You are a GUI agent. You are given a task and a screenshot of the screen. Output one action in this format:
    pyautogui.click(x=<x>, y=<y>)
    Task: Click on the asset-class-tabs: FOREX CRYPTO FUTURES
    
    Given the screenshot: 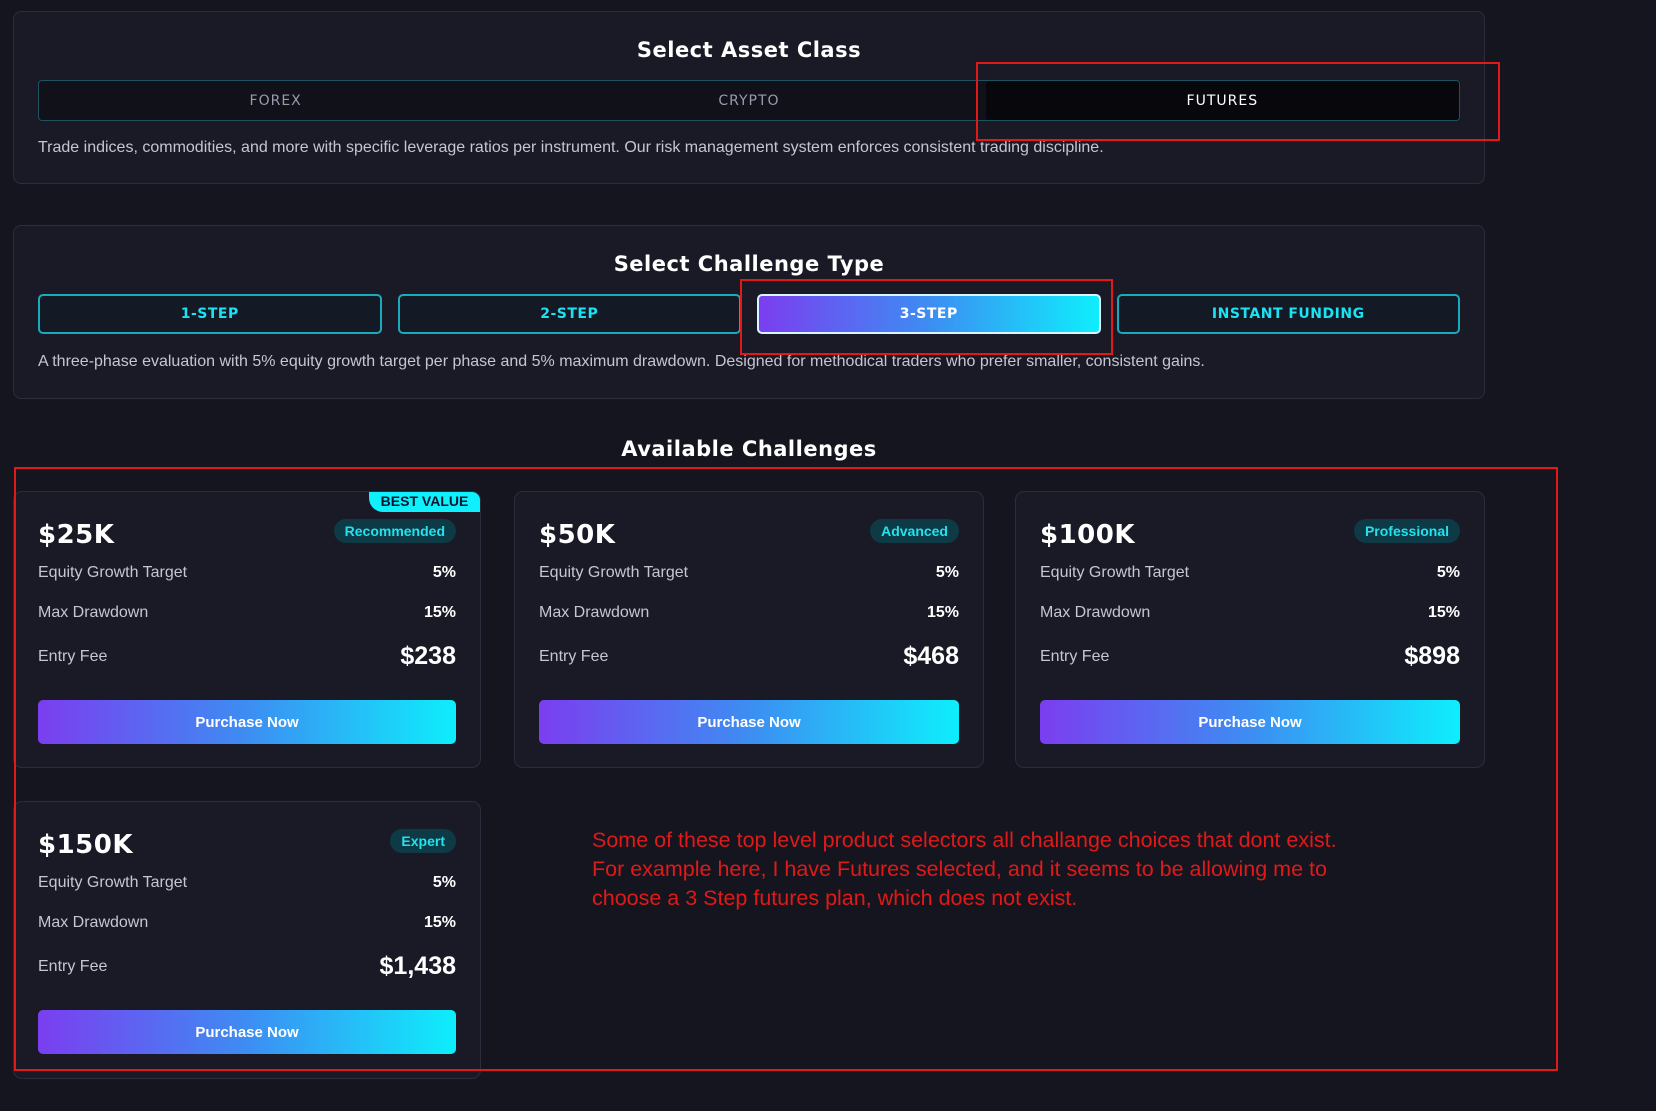 What is the action you would take?
    pyautogui.click(x=749, y=100)
    